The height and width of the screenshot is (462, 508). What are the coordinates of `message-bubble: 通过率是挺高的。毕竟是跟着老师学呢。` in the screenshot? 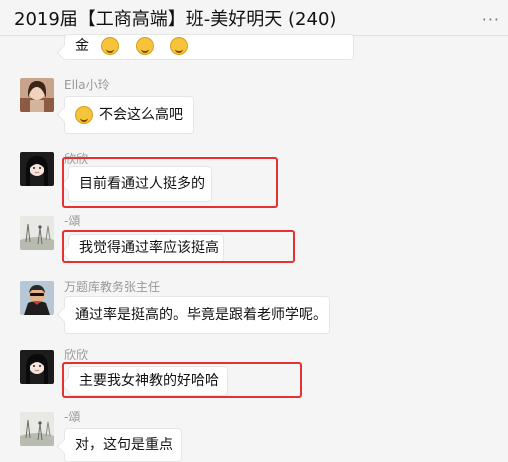 It's located at (197, 315).